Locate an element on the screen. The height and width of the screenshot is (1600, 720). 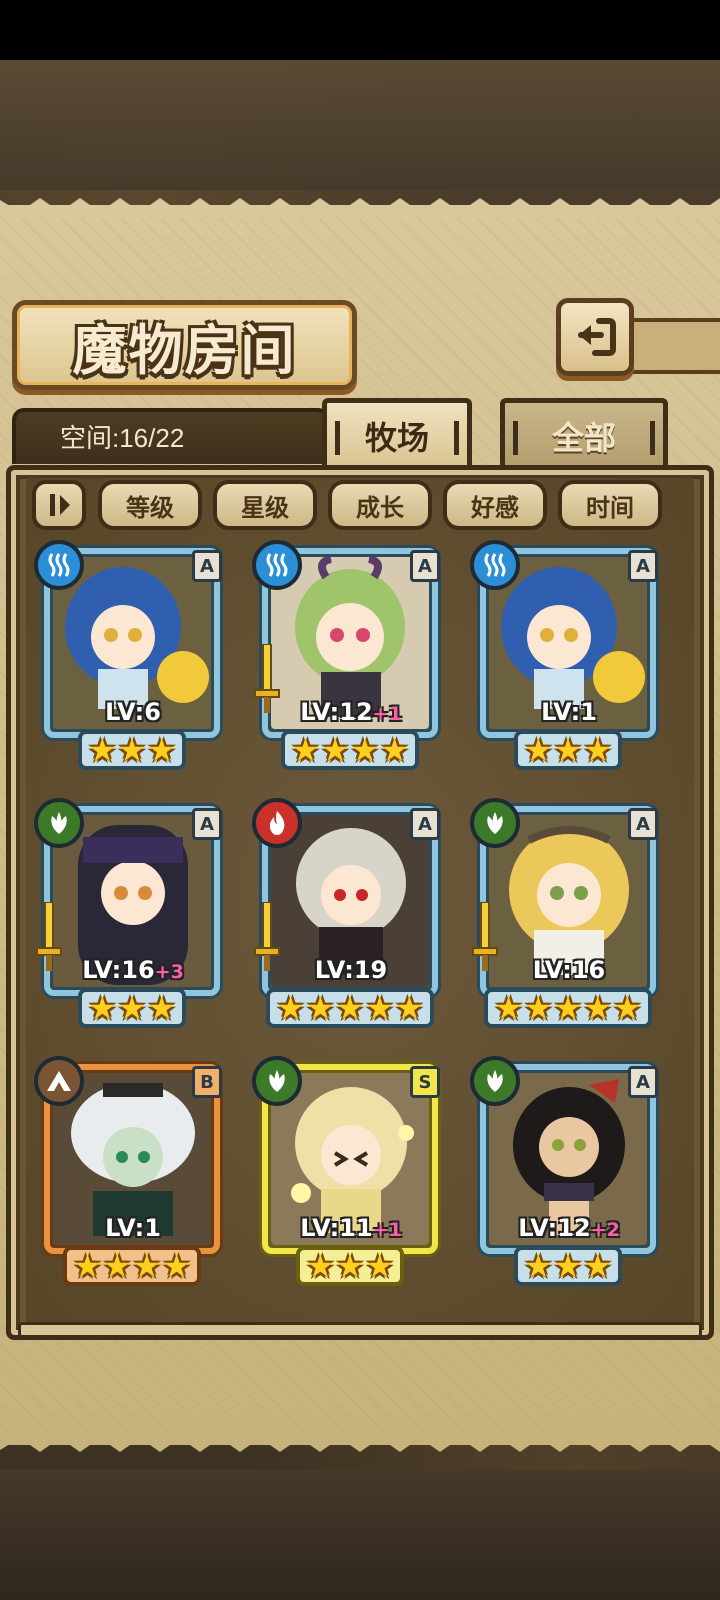
return-arrow-icon is located at coordinates (597, 337).